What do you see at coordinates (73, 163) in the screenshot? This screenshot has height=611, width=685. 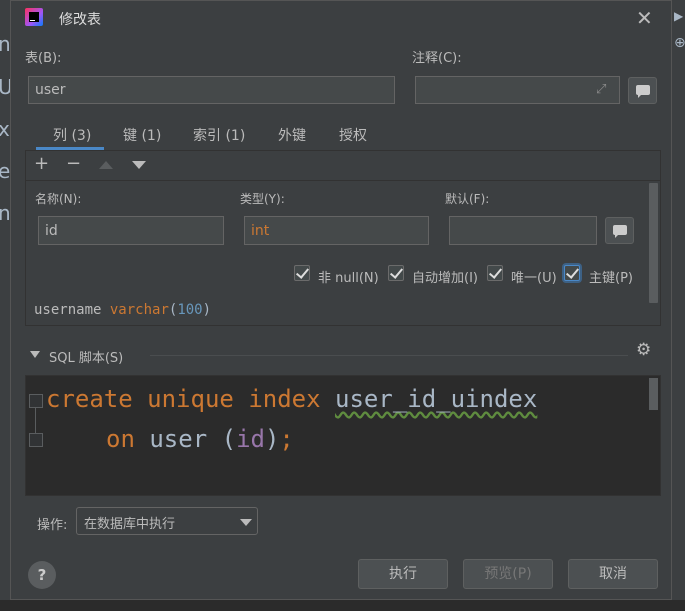 I see `remove-column-icon: −` at bounding box center [73, 163].